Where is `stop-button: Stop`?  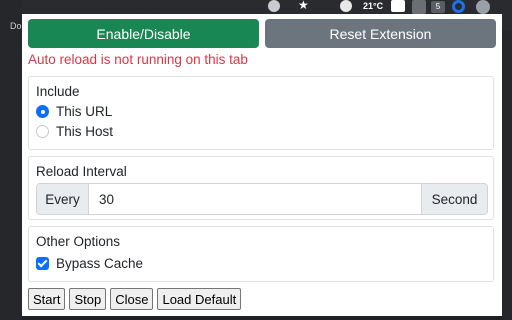
stop-button: Stop is located at coordinates (88, 299).